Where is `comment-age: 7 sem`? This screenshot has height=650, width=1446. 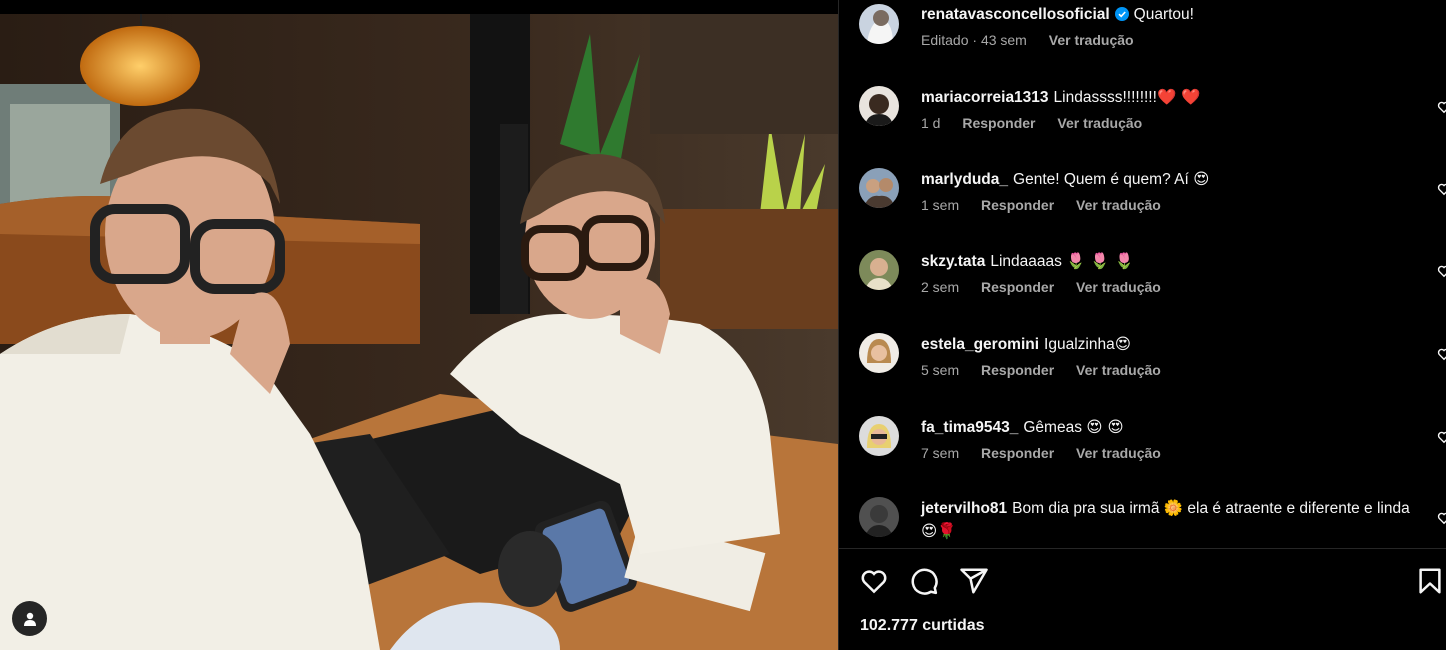 comment-age: 7 sem is located at coordinates (940, 453).